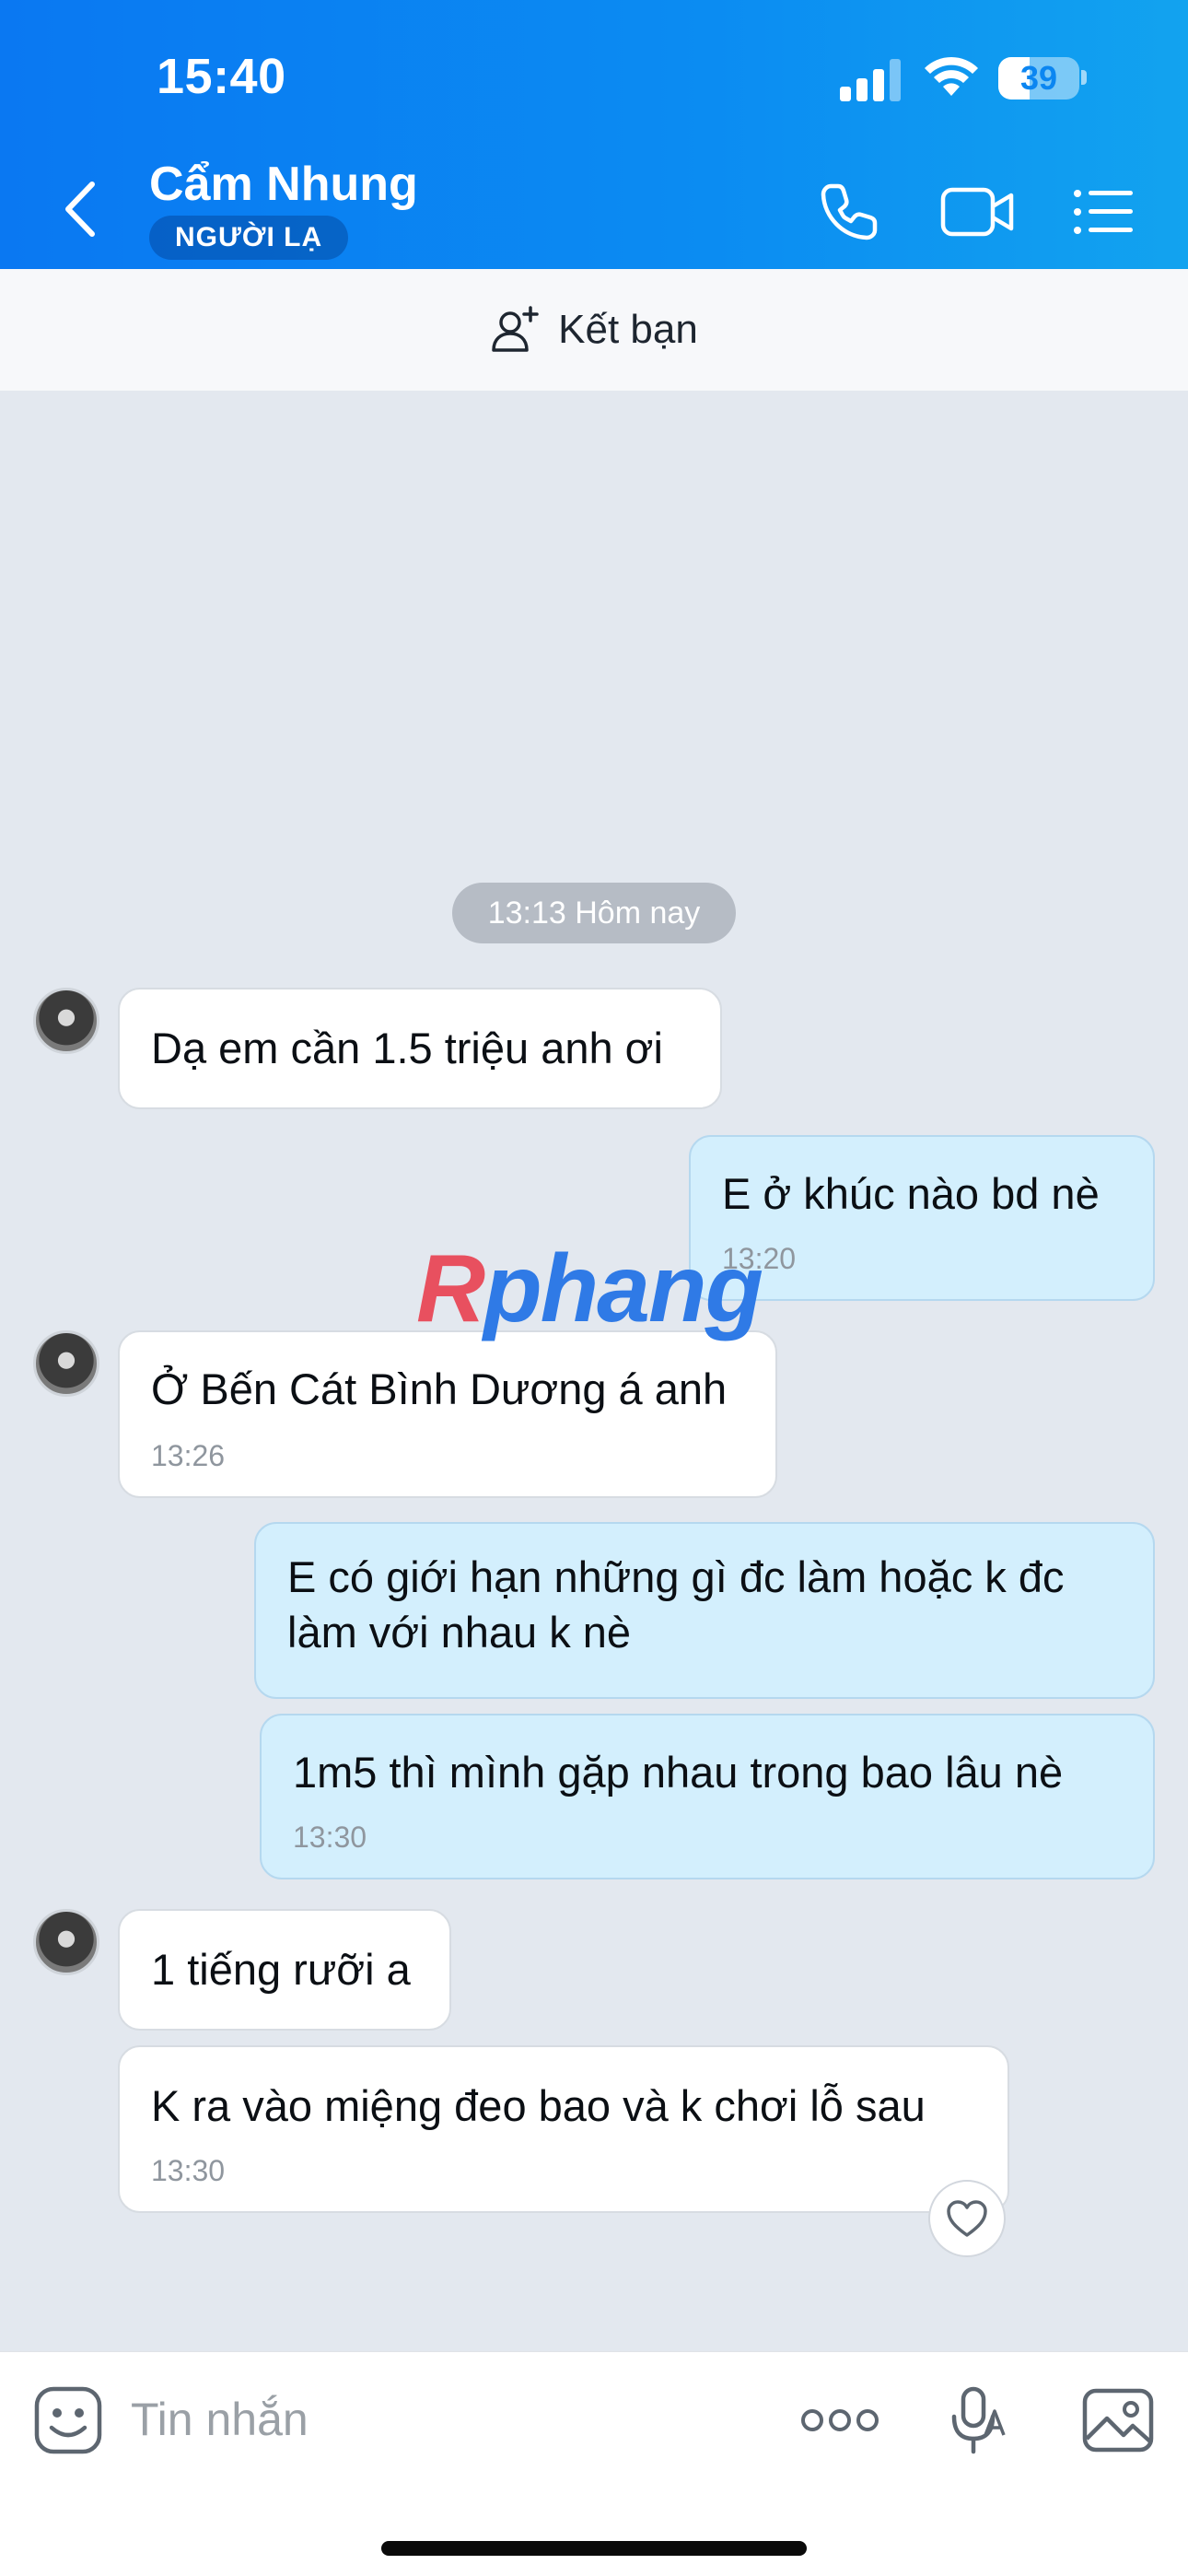 The height and width of the screenshot is (2576, 1188). Describe the element at coordinates (870, 80) in the screenshot. I see `cellular-signal-icon` at that location.